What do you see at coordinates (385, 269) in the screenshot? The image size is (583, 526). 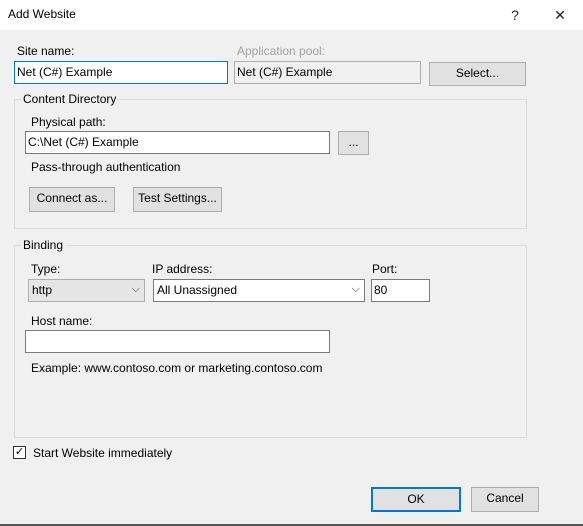 I see `port-label: Port:` at bounding box center [385, 269].